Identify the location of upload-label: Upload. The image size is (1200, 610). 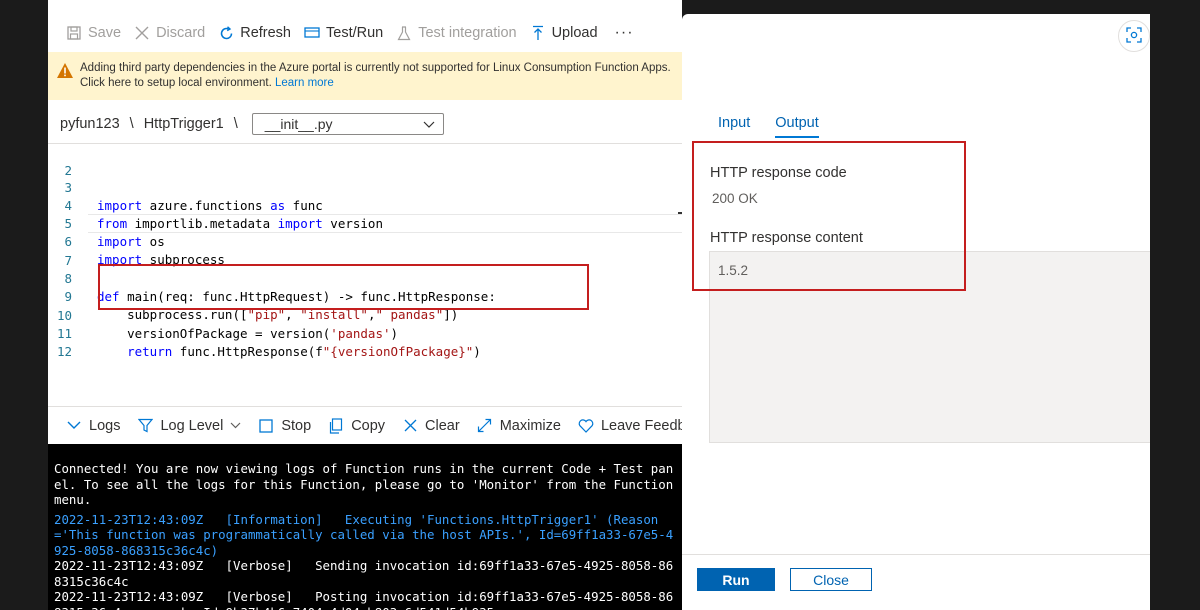
(574, 33).